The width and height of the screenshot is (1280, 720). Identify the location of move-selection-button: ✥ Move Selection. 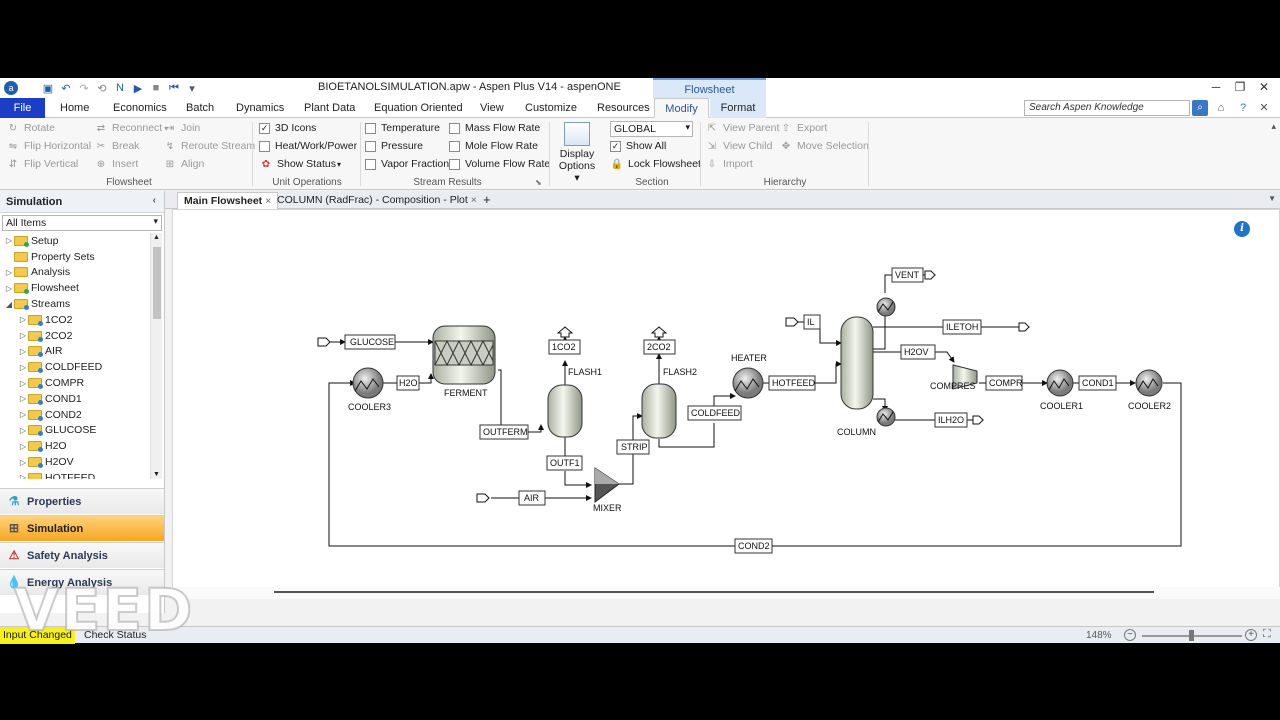
(824, 146).